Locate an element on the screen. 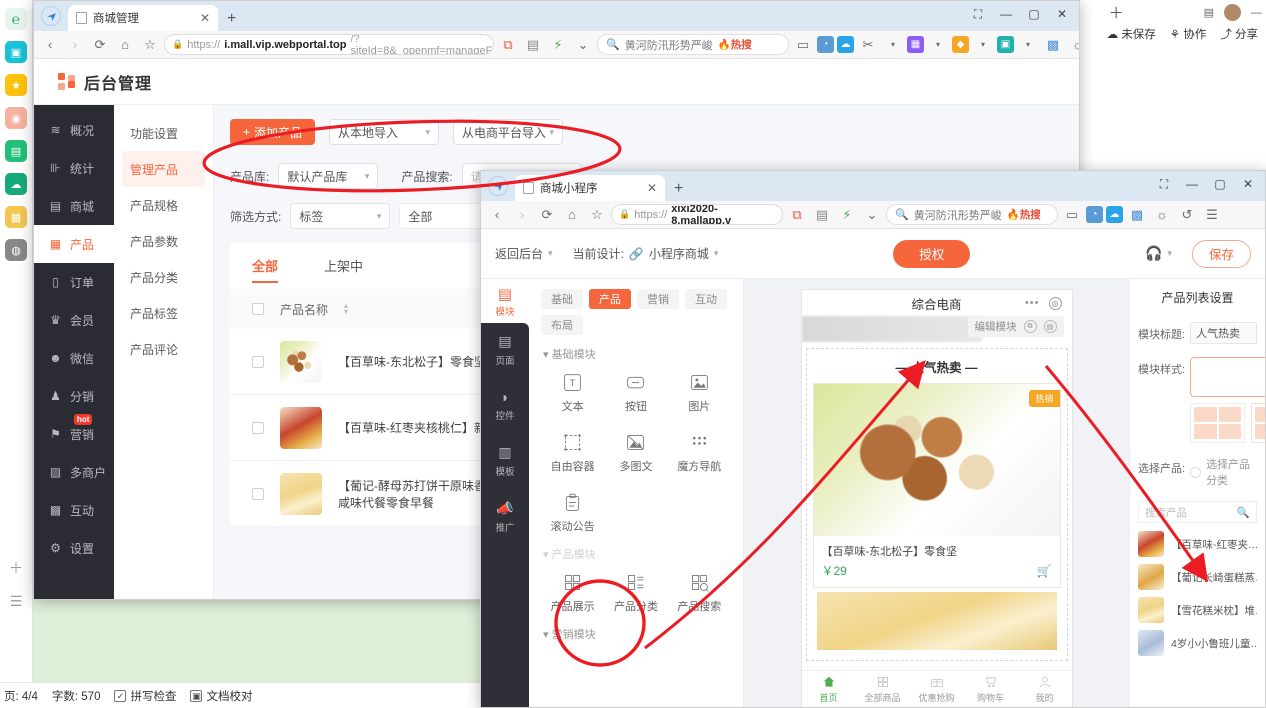  module-tab-layout: 布局 is located at coordinates (562, 325).